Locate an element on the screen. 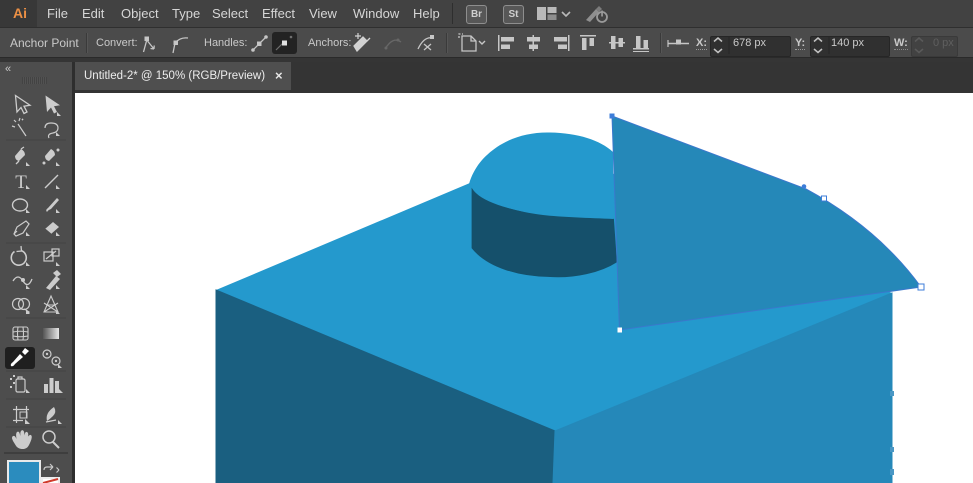 Image resolution: width=973 pixels, height=483 pixels. svg-text: T is located at coordinates (21, 182).